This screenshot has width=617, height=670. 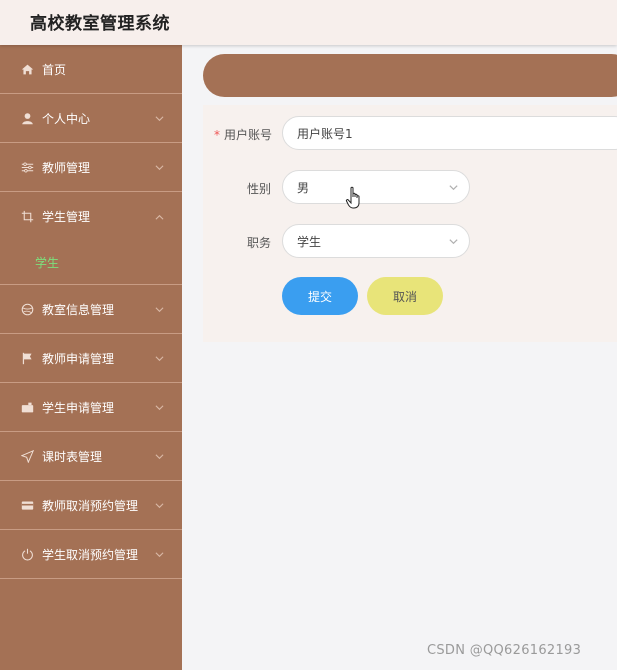 I want to click on card-icon, so click(x=27, y=505).